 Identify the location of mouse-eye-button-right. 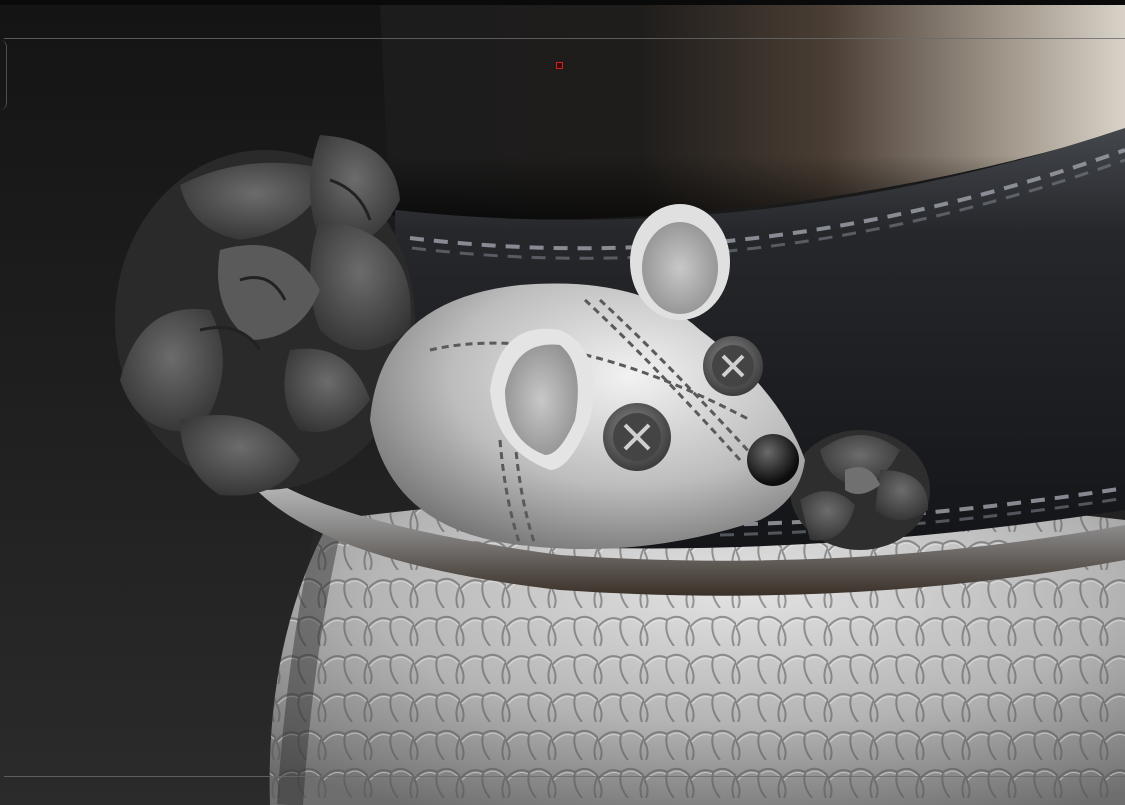
(733, 366).